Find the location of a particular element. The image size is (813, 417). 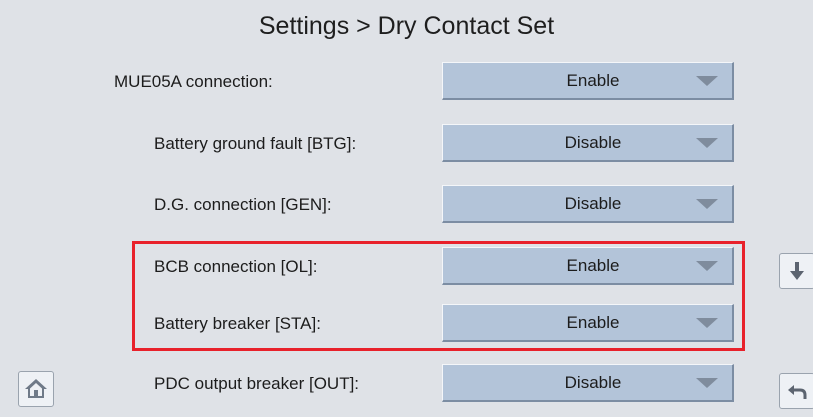

home-button is located at coordinates (36, 389).